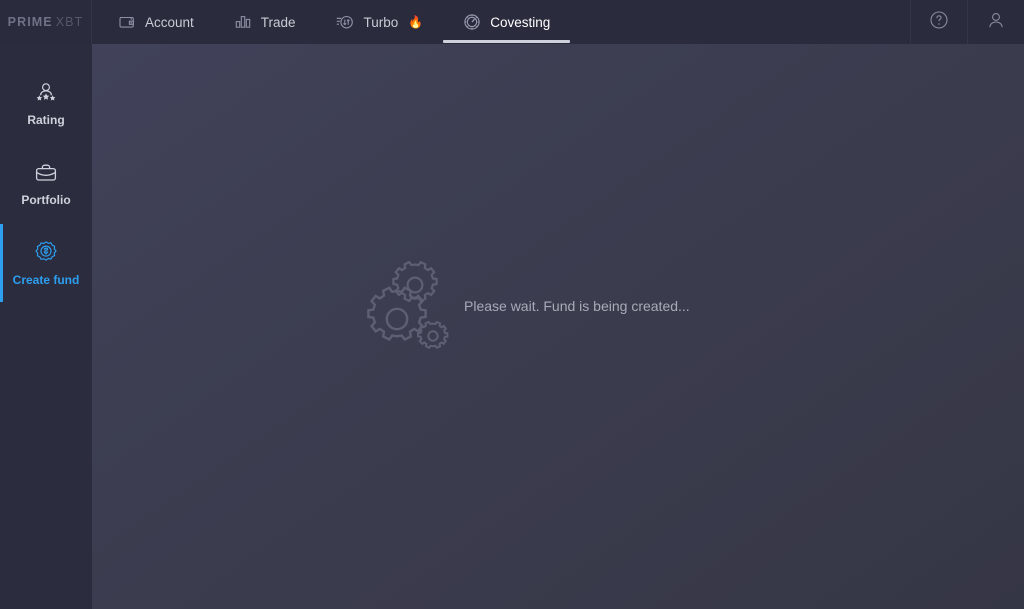  I want to click on nav-item-account: Account, so click(156, 22).